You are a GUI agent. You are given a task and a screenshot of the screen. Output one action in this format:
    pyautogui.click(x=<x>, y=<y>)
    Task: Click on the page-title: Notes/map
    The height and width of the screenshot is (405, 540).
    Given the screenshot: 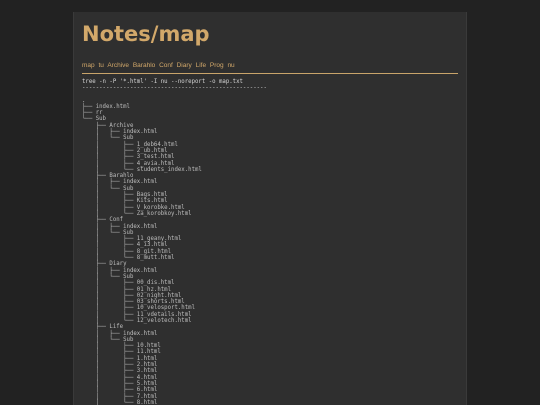 What is the action you would take?
    pyautogui.click(x=146, y=34)
    